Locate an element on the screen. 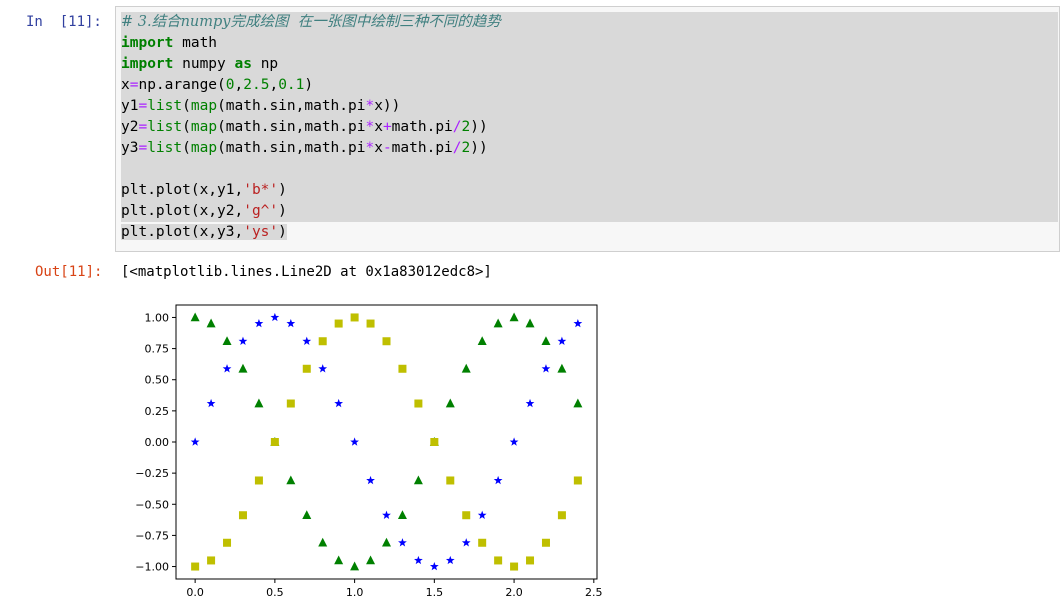 The height and width of the screenshot is (616, 1061). y-tick-label: 0.25 is located at coordinates (157, 411).